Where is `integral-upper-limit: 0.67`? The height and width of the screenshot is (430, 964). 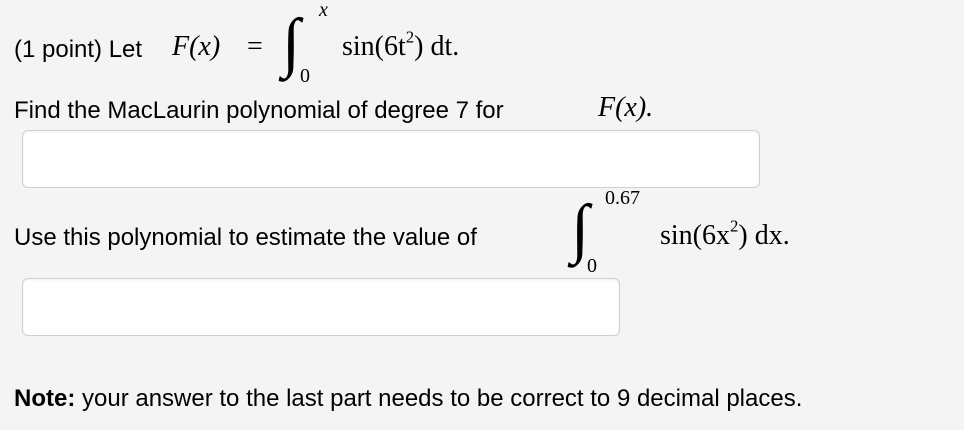
integral-upper-limit: 0.67 is located at coordinates (622, 198).